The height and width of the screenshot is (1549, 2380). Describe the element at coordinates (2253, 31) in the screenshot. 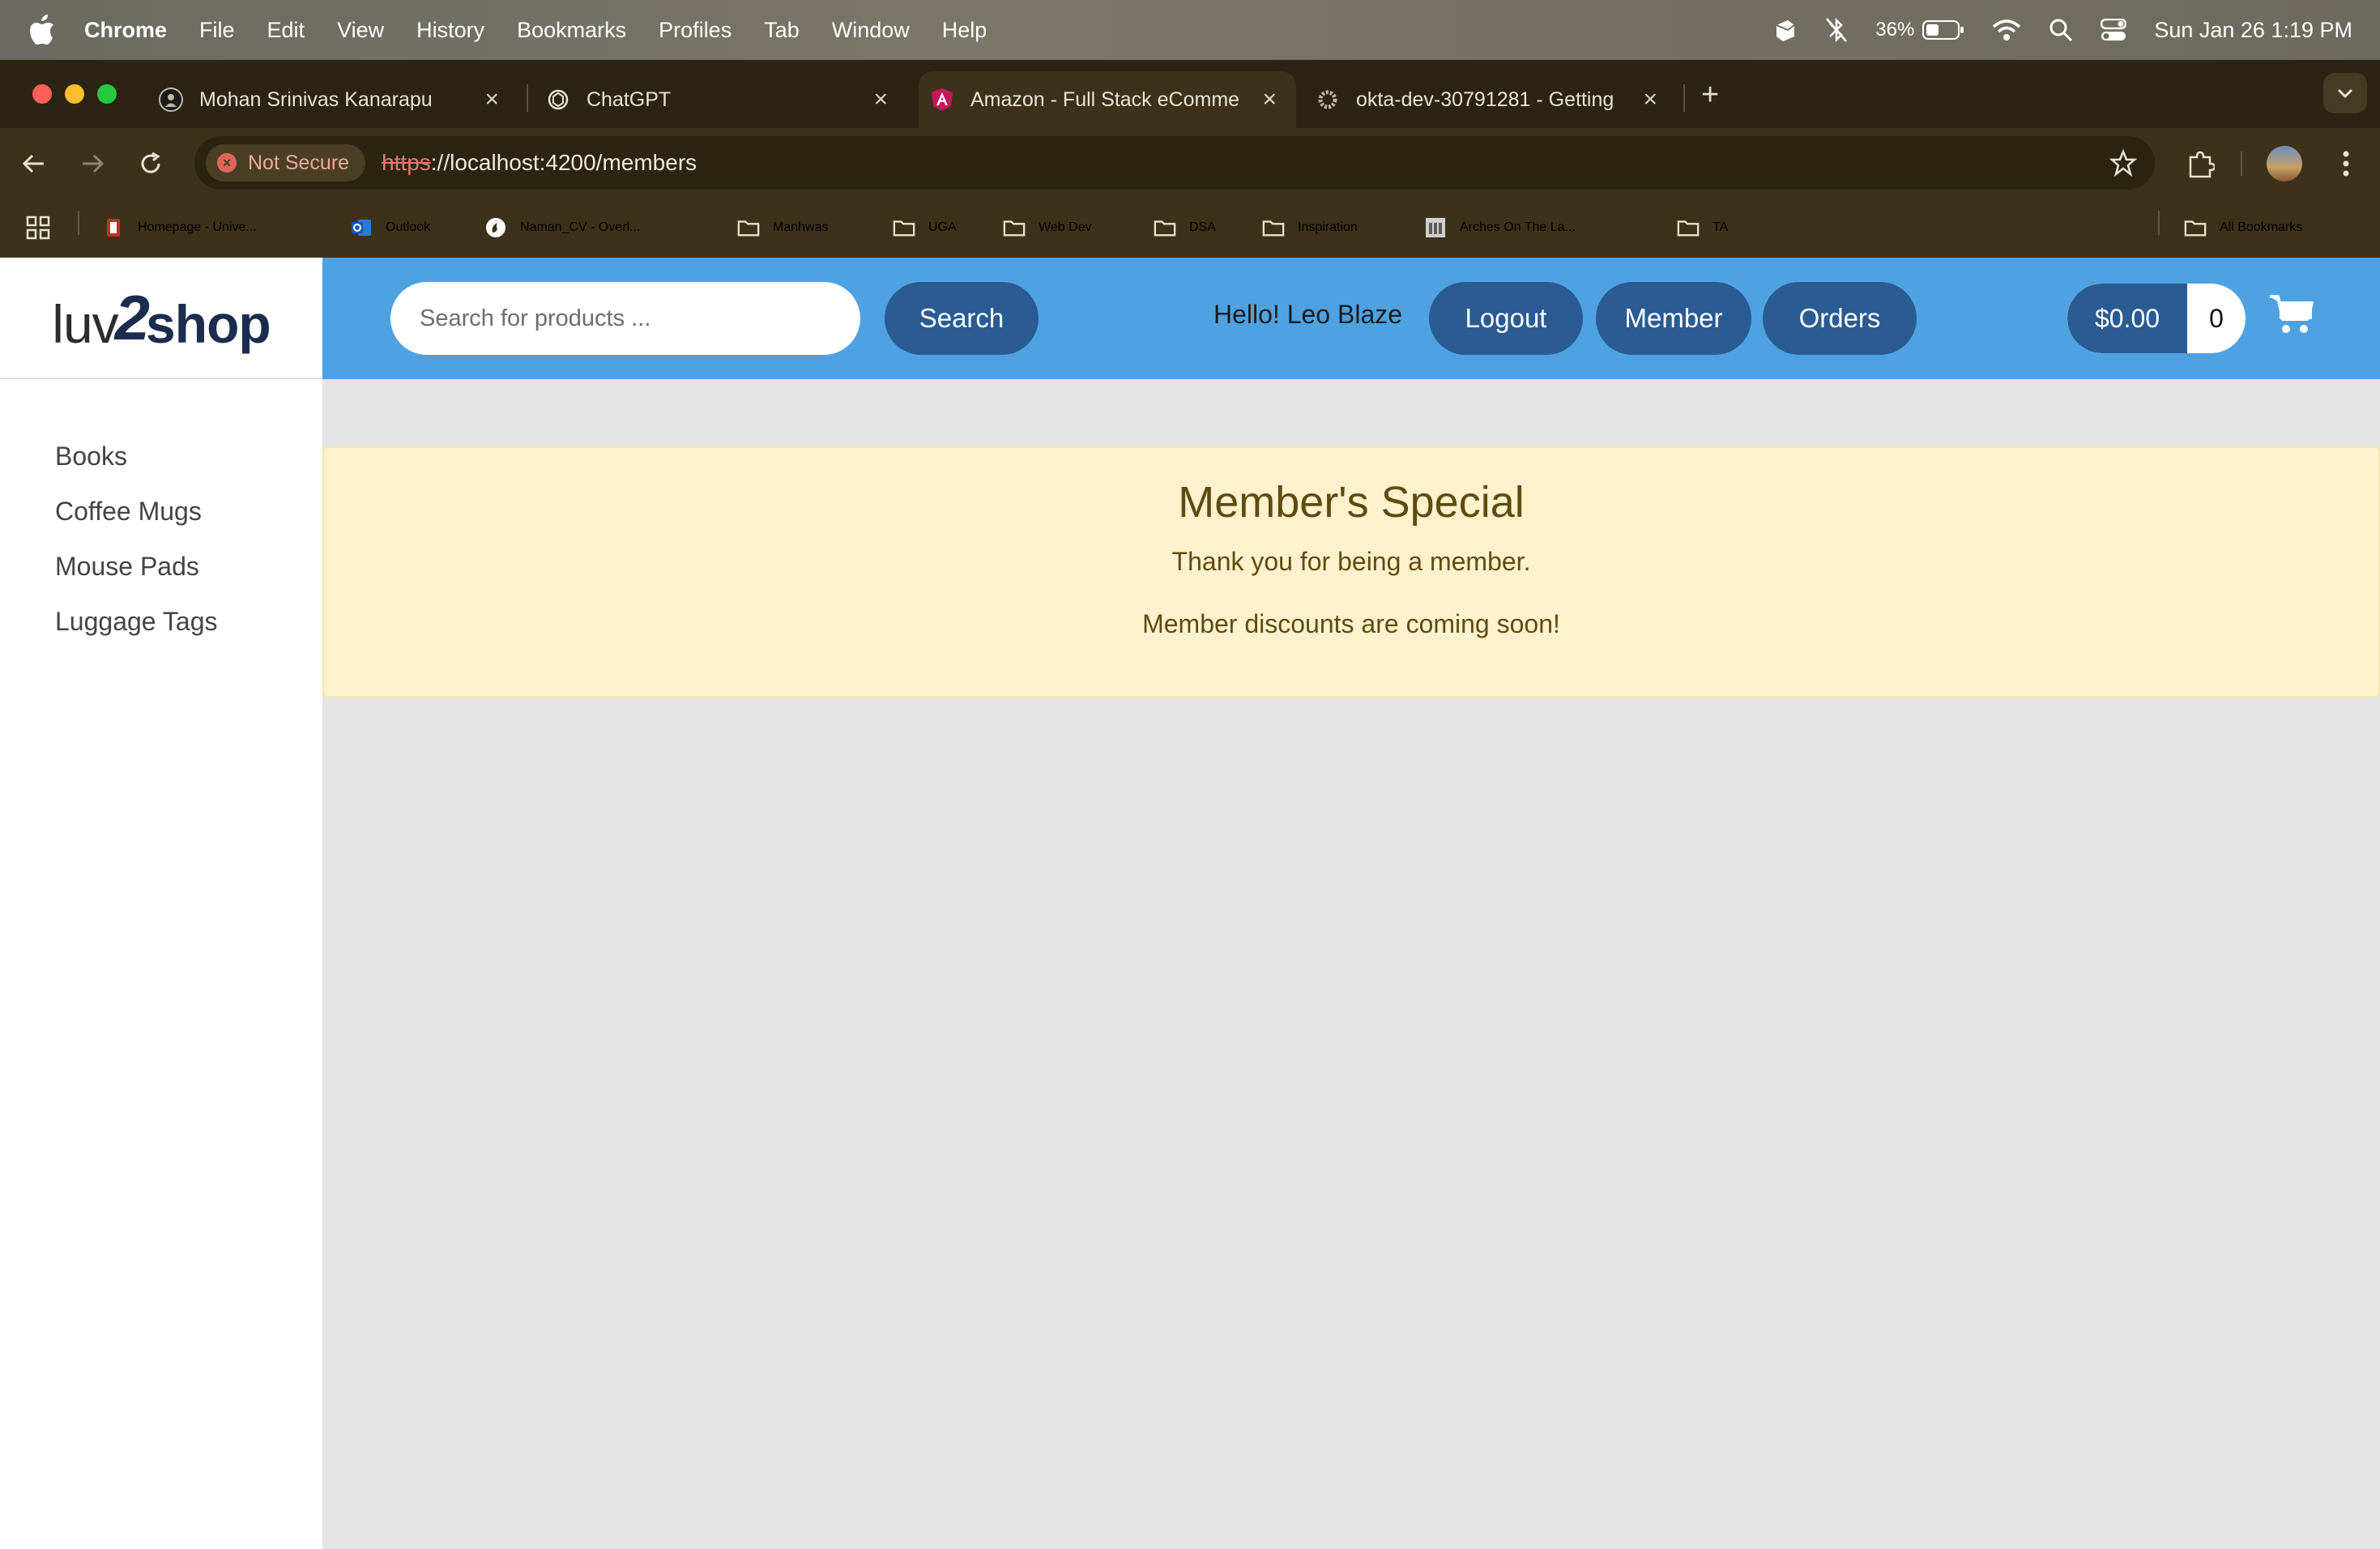

I see `menubar-clock: Sun Jan 26 1:19 PM` at that location.